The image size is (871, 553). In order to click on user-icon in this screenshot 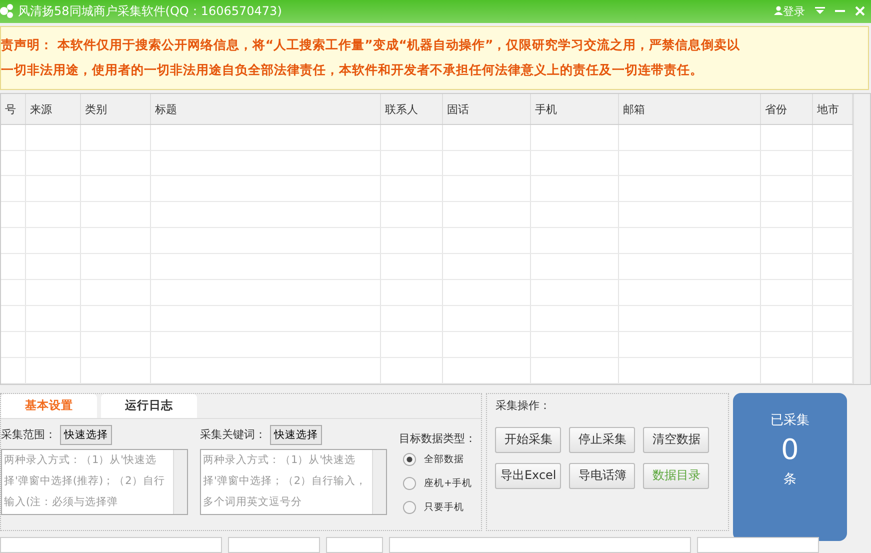, I will do `click(778, 10)`.